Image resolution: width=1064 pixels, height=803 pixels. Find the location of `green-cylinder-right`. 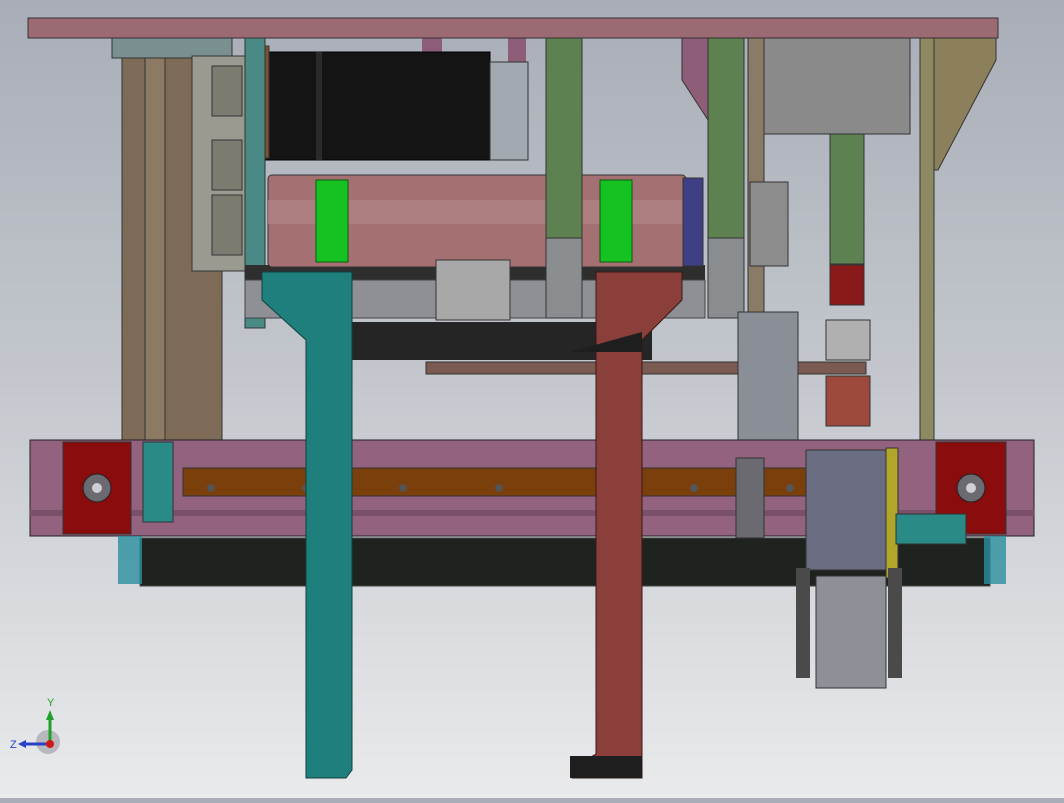

green-cylinder-right is located at coordinates (847, 199).